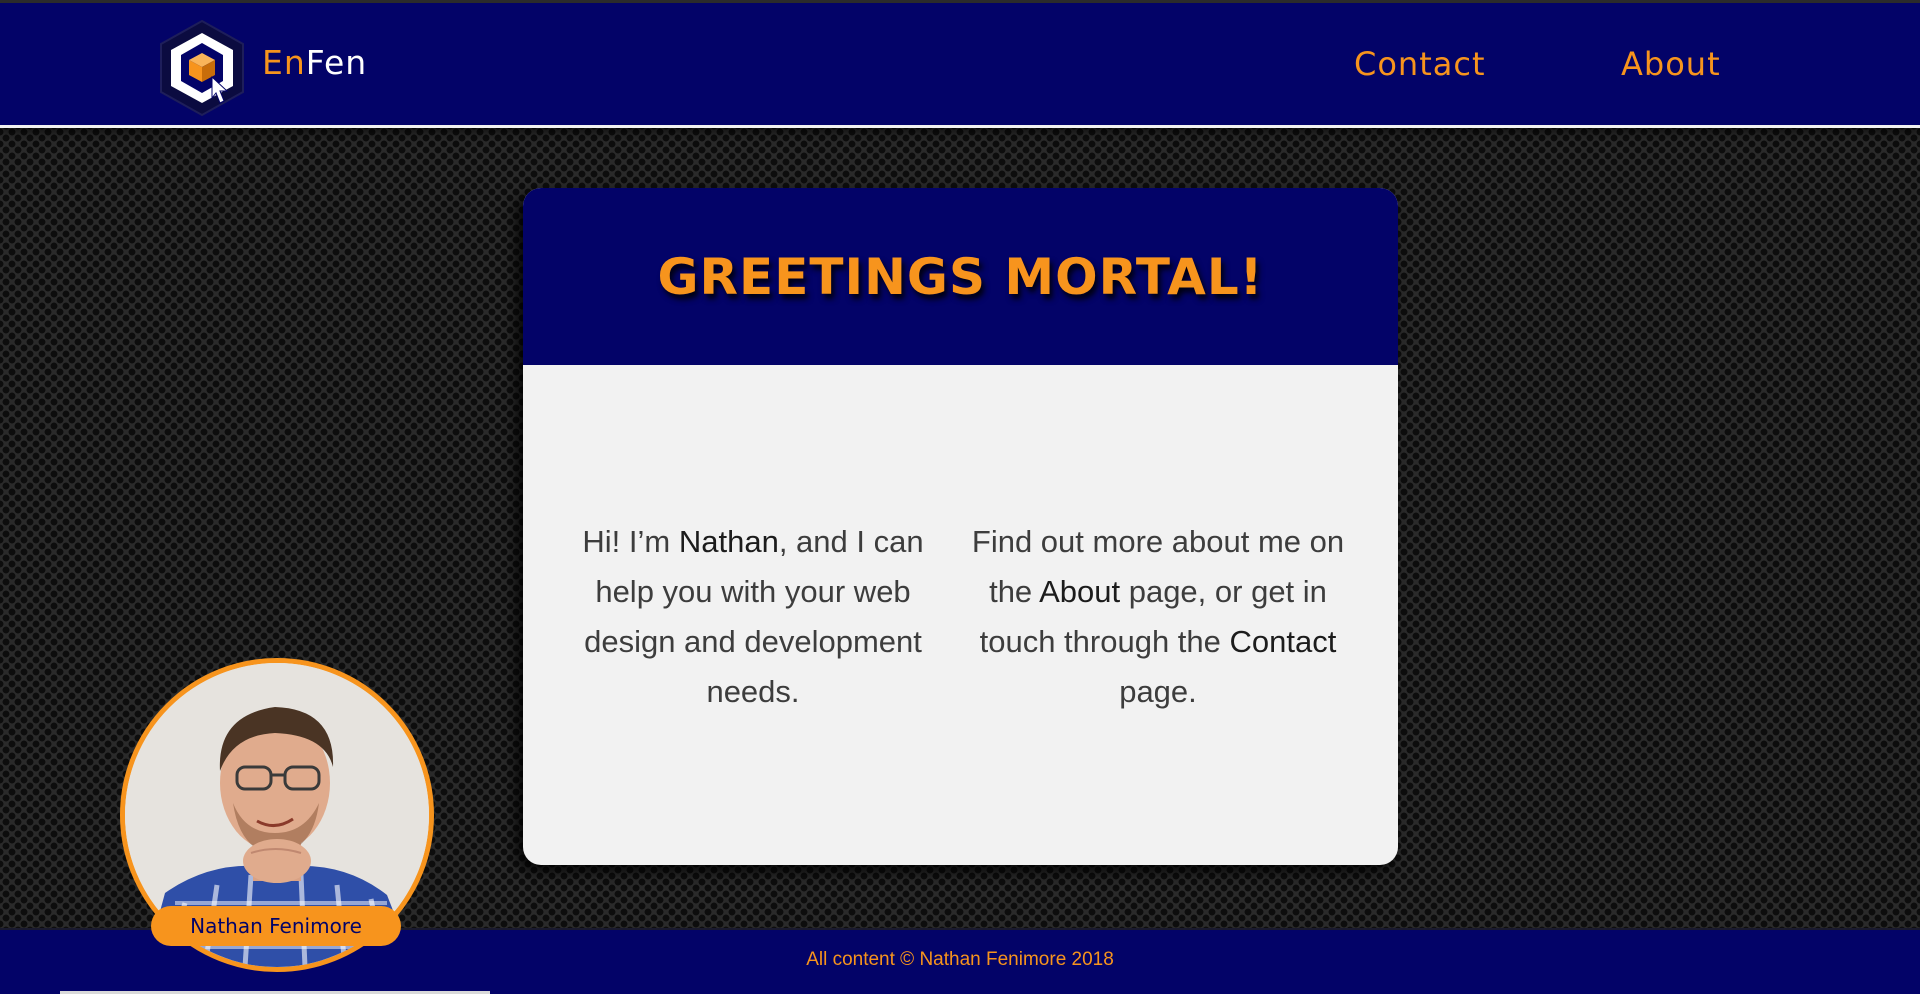  I want to click on brand-fen: Fen, so click(336, 62).